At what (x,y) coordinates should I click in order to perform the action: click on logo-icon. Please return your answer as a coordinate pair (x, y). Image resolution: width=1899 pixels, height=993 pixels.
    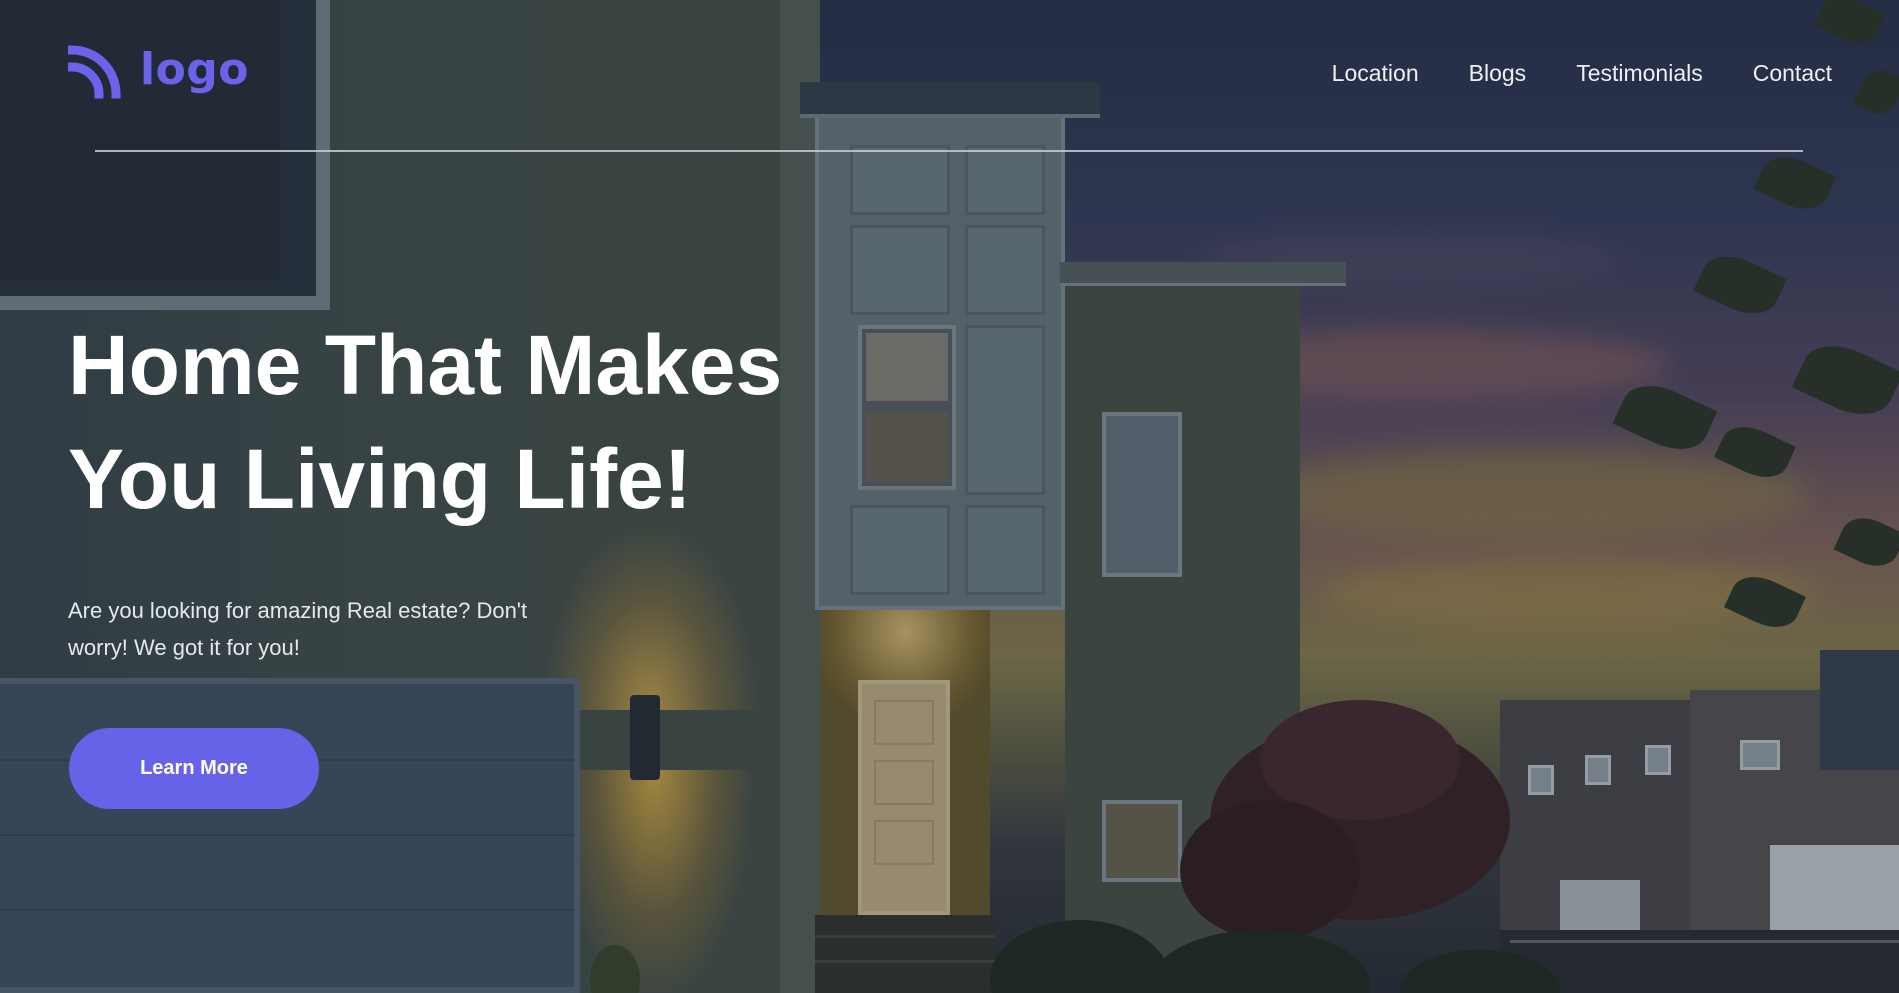
    Looking at the image, I should click on (94, 72).